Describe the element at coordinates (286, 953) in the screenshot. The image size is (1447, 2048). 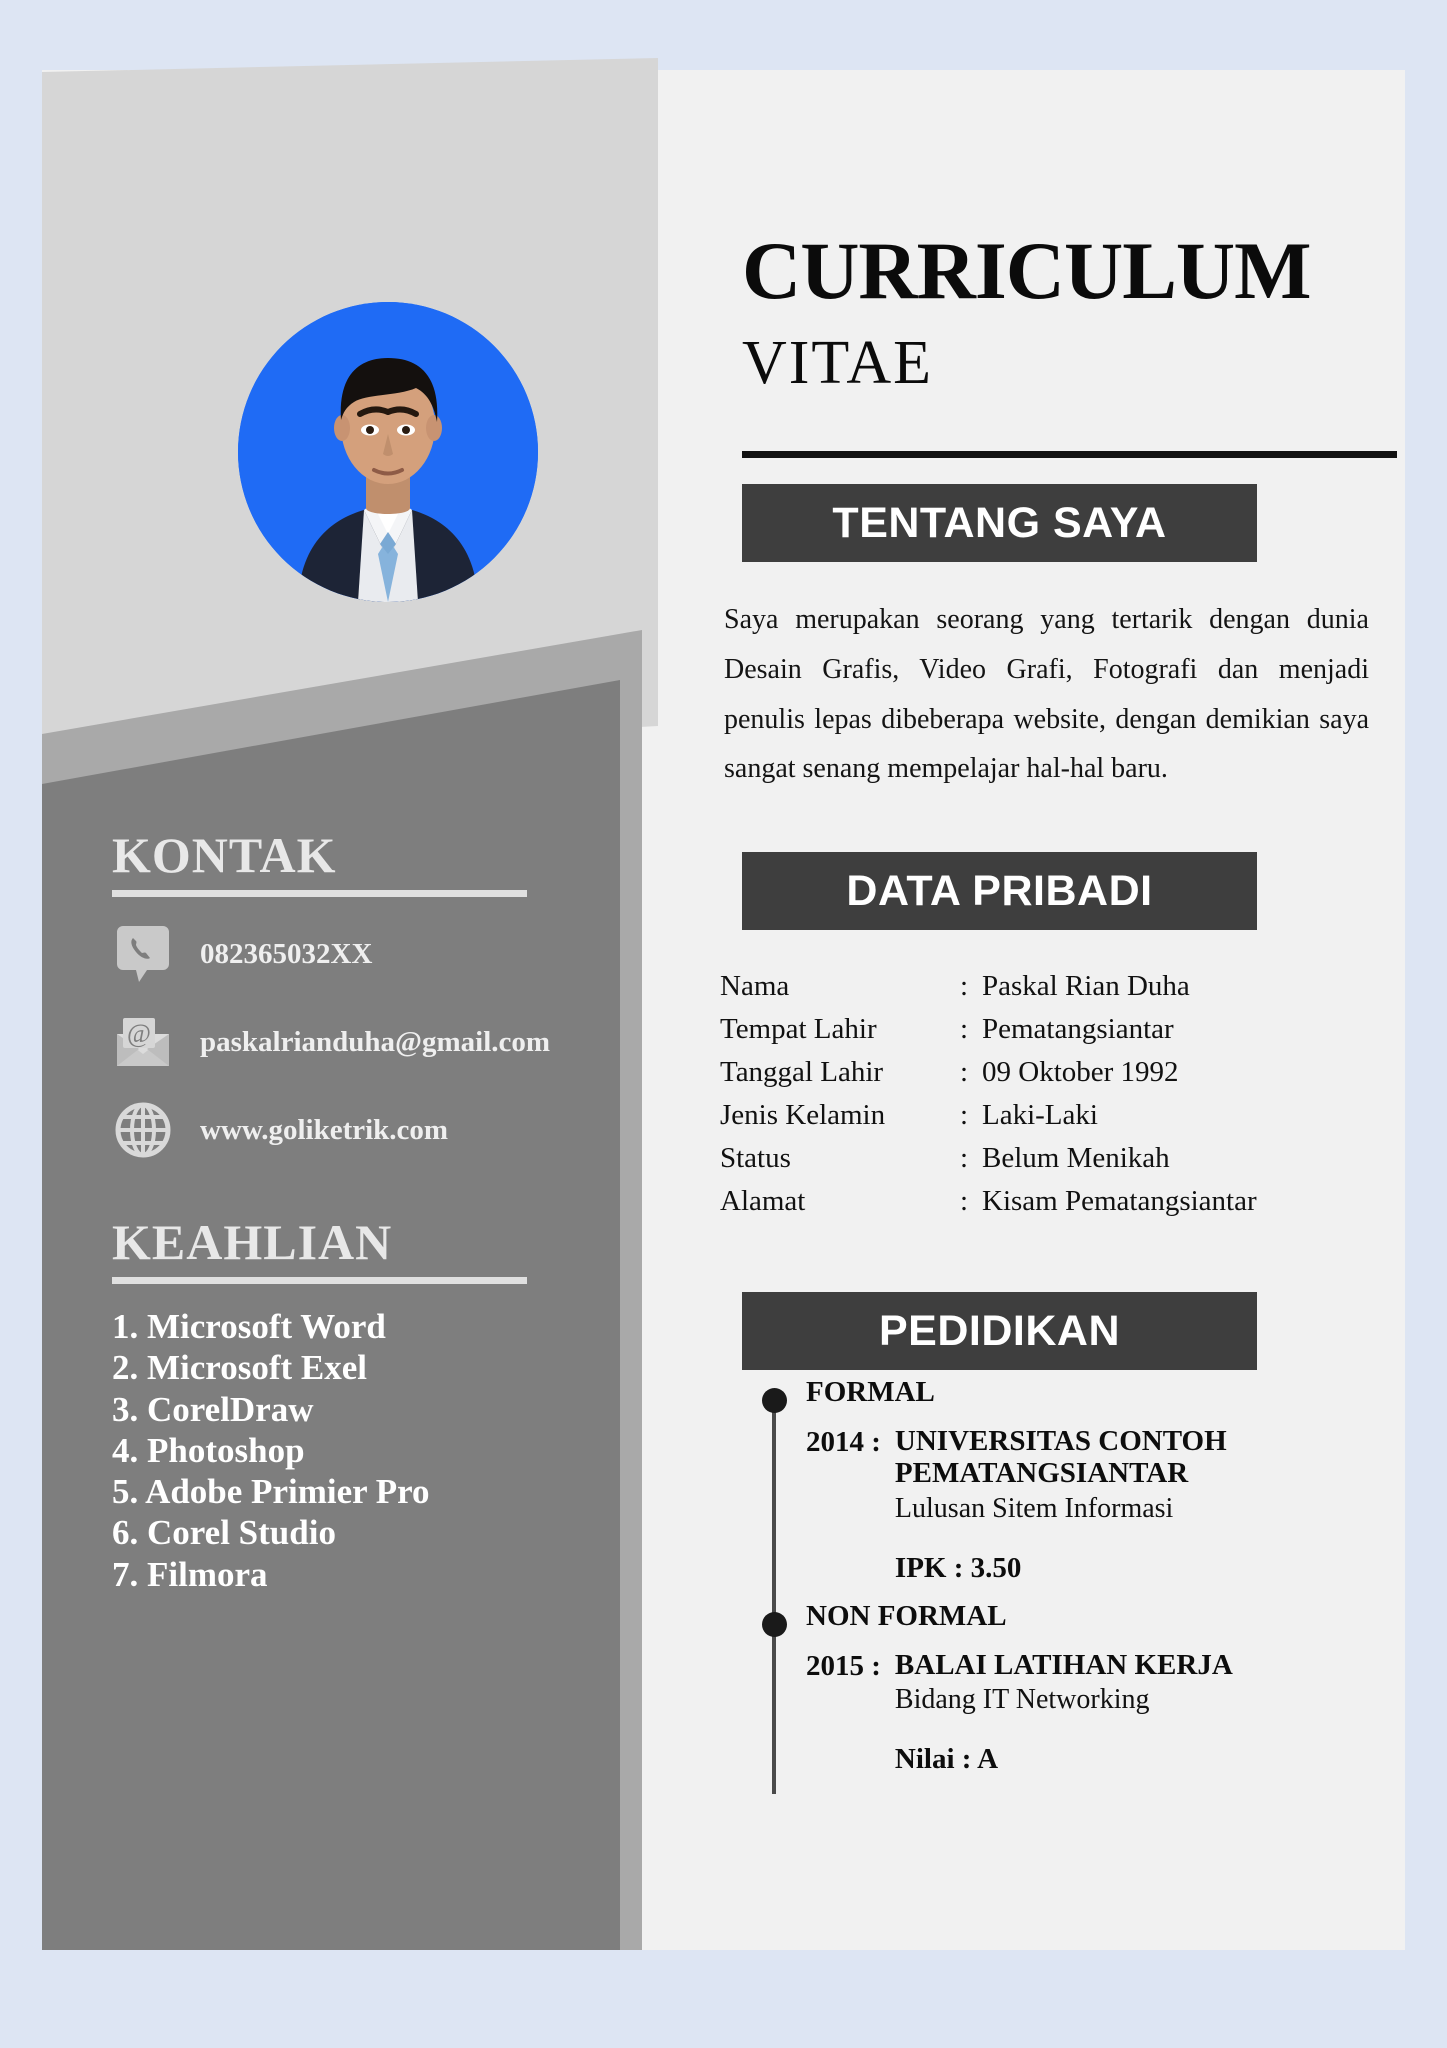
I see `contact-phone-value: 082365032XX` at that location.